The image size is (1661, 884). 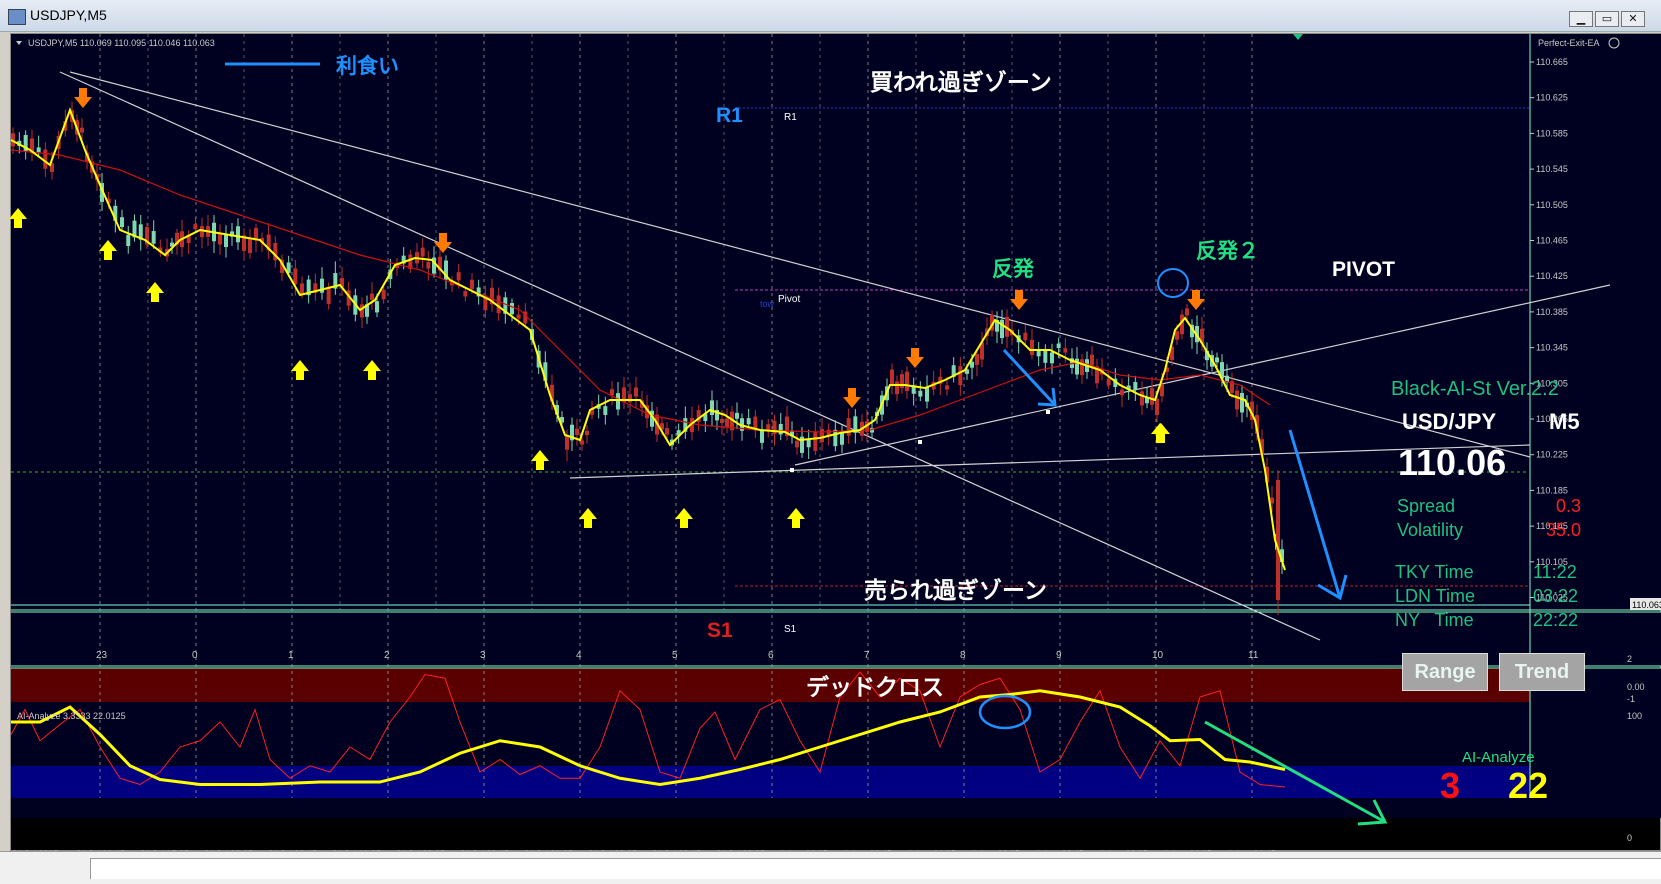 I want to click on price-tick: 110.345, so click(x=1552, y=348).